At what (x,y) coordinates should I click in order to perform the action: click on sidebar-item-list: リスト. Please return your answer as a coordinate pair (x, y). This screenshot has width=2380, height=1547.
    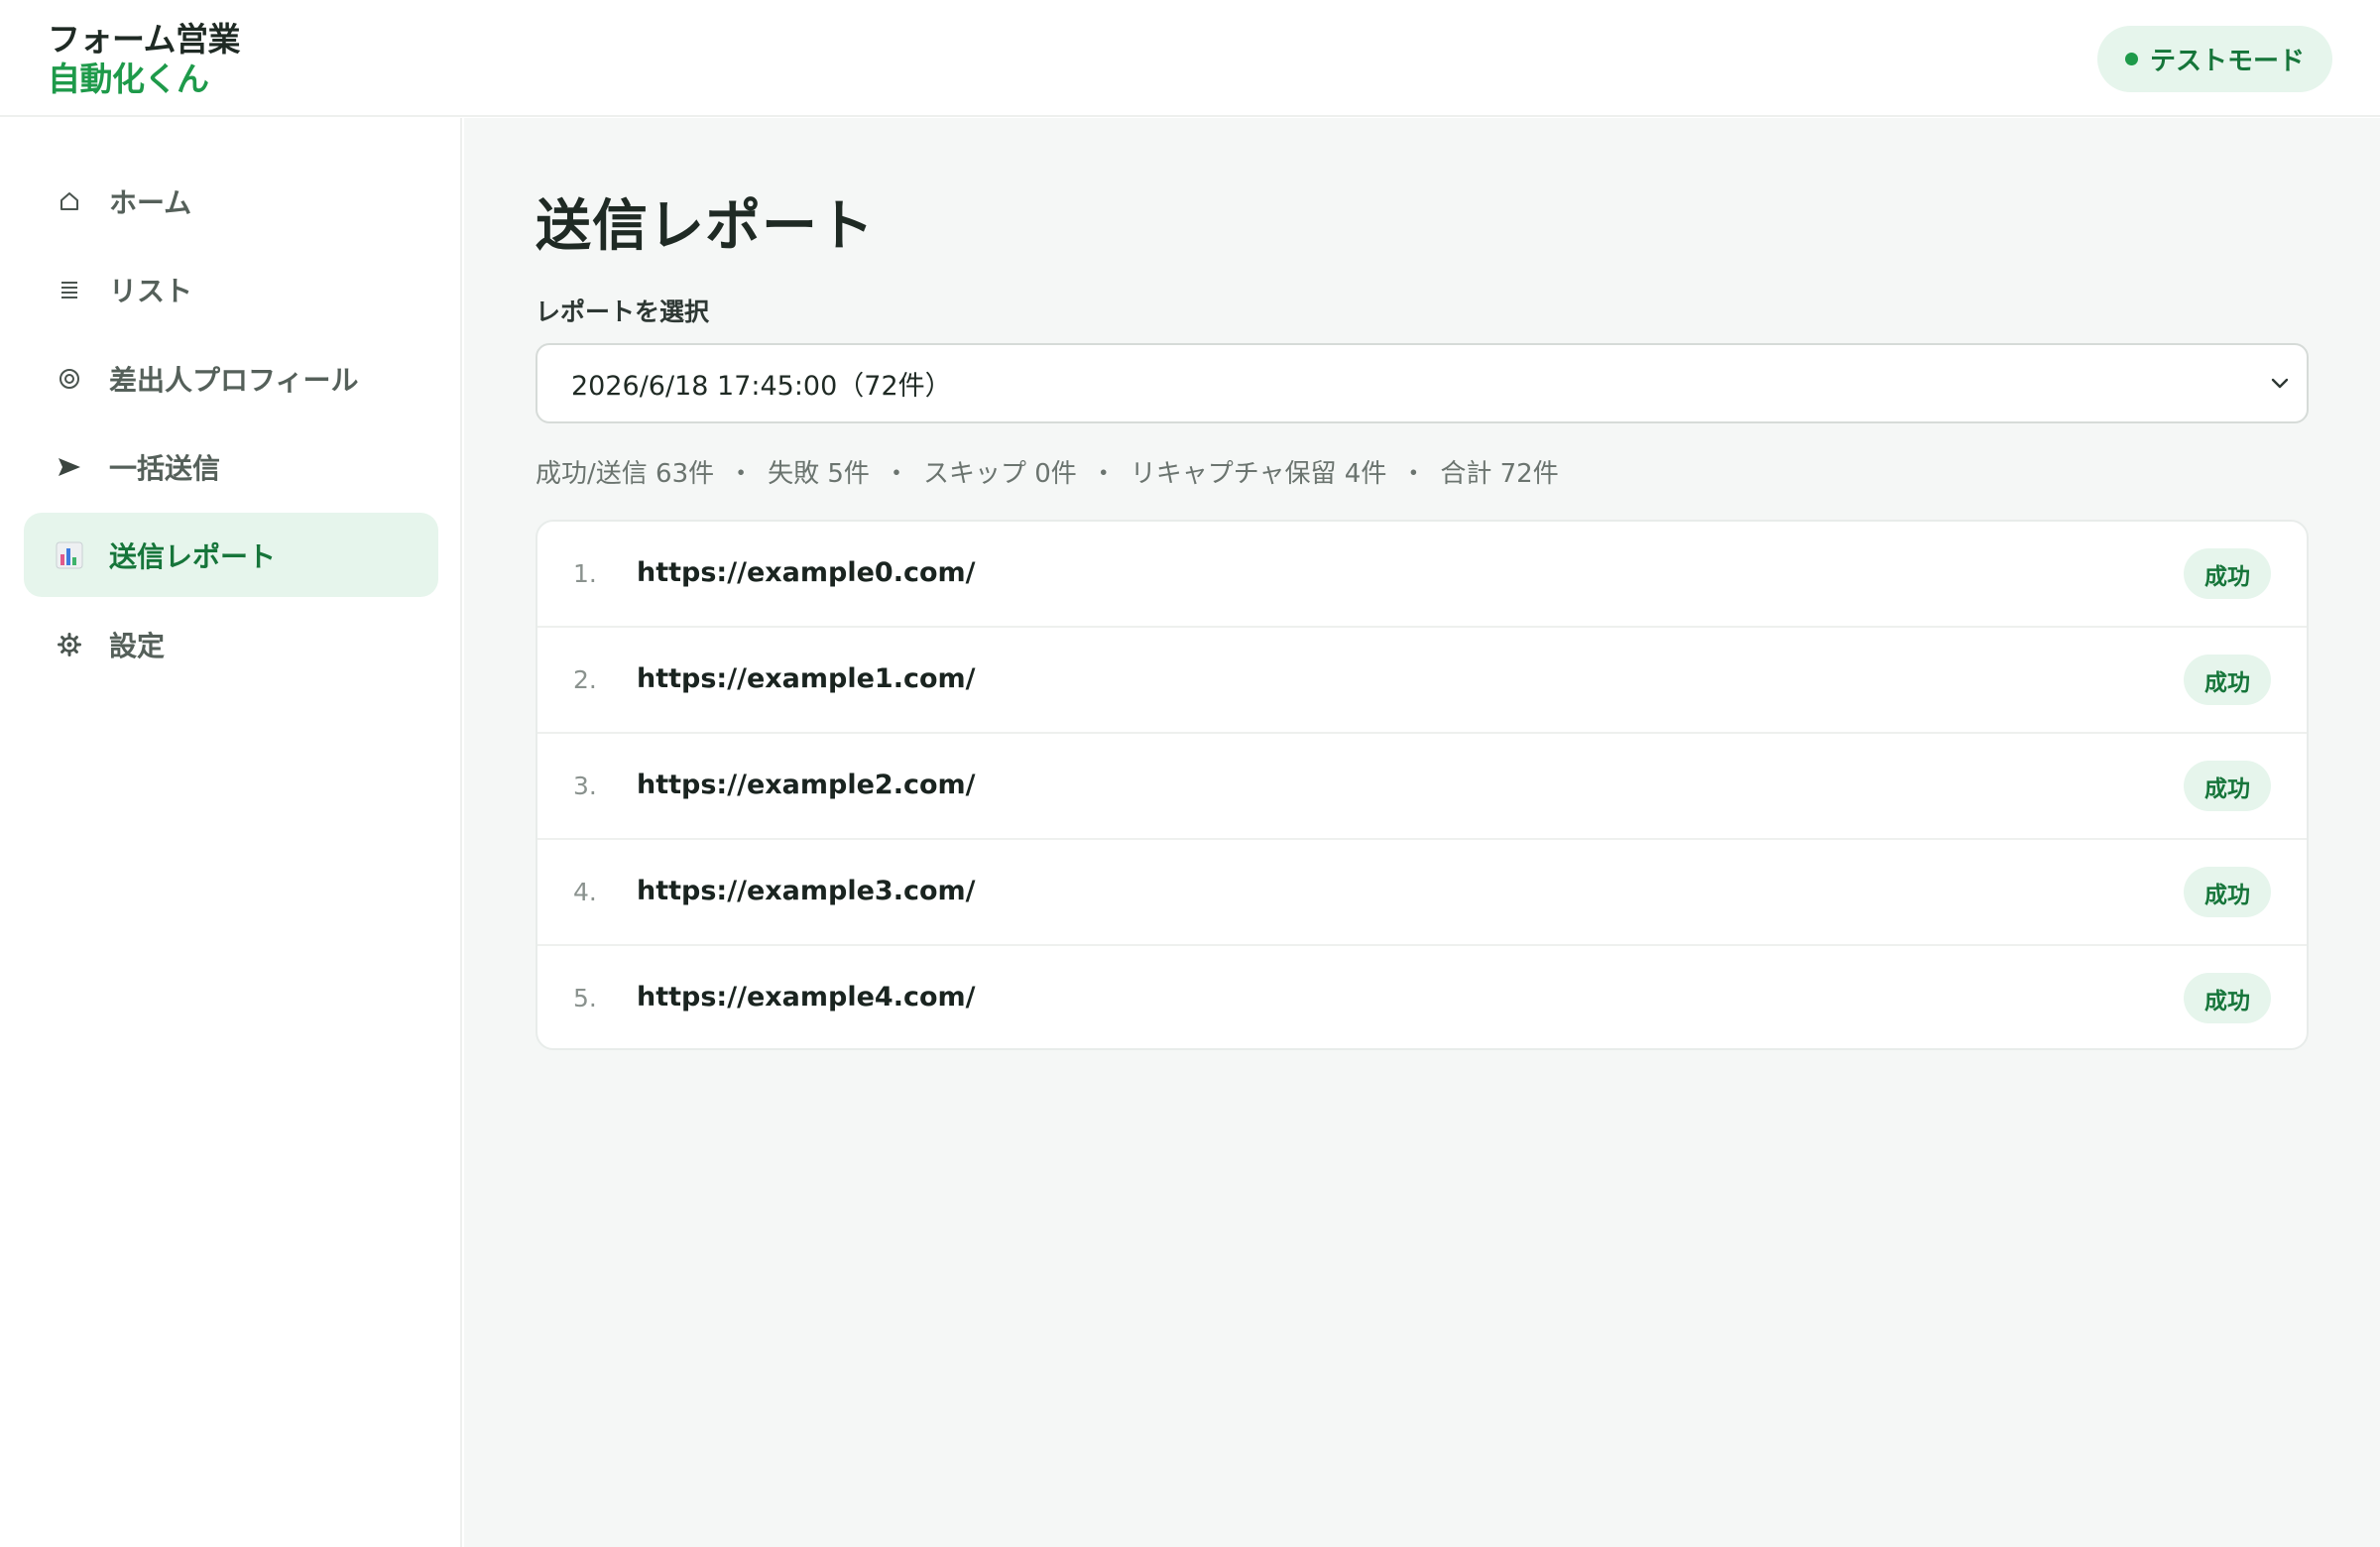
    Looking at the image, I should click on (231, 289).